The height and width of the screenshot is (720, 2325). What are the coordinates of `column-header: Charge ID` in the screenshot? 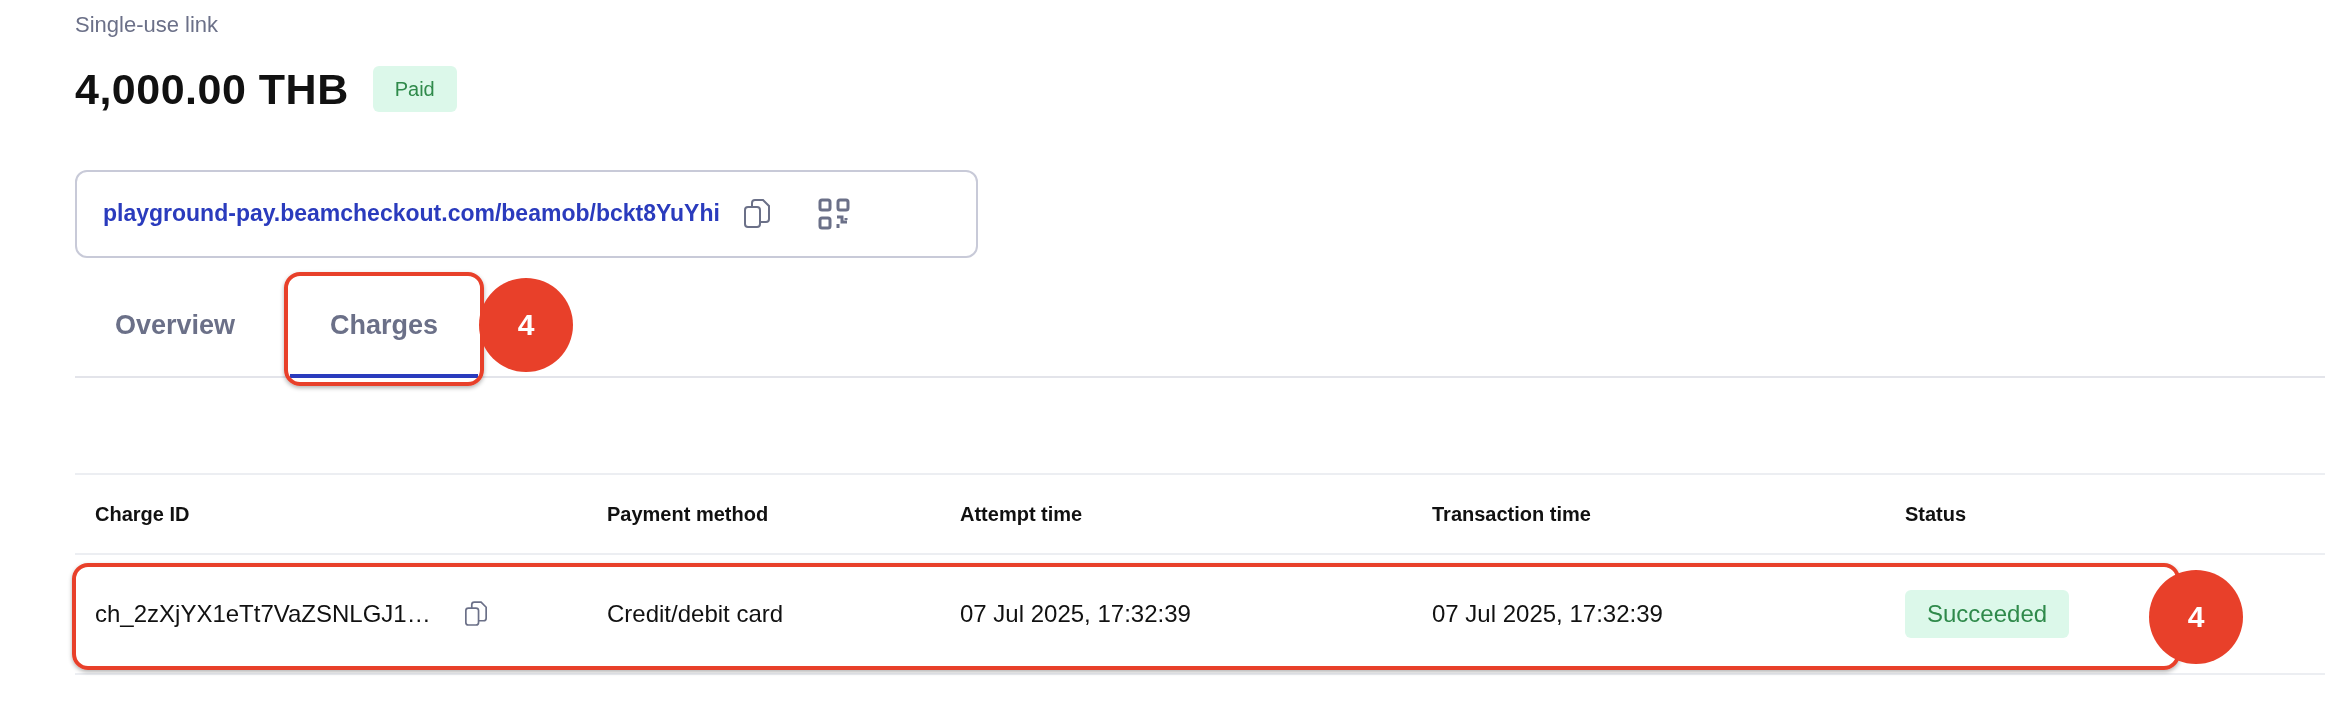 It's located at (143, 514).